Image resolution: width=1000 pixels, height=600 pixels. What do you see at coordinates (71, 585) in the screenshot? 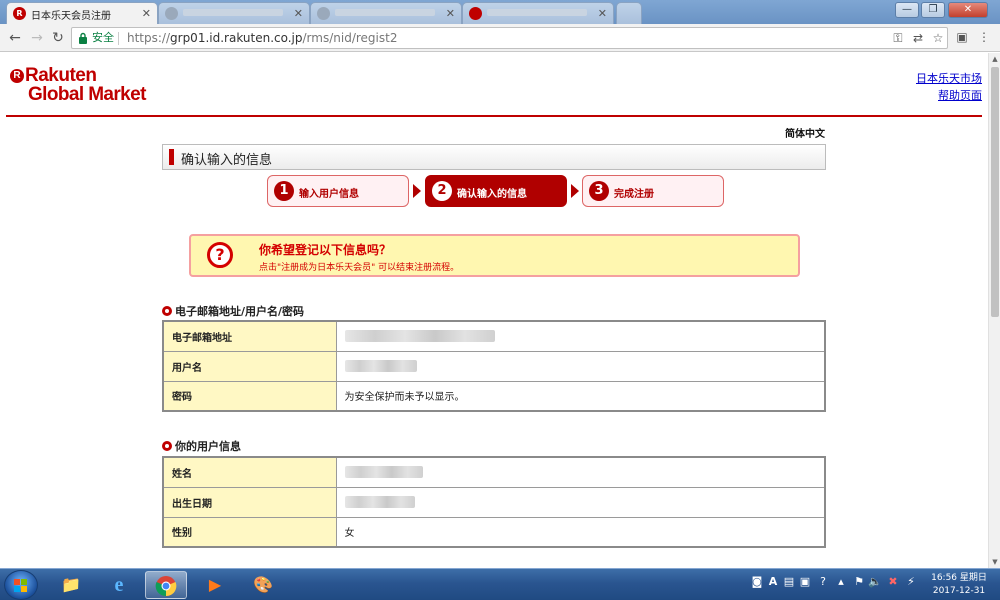
I see `file-explorer-icon: 📁` at bounding box center [71, 585].